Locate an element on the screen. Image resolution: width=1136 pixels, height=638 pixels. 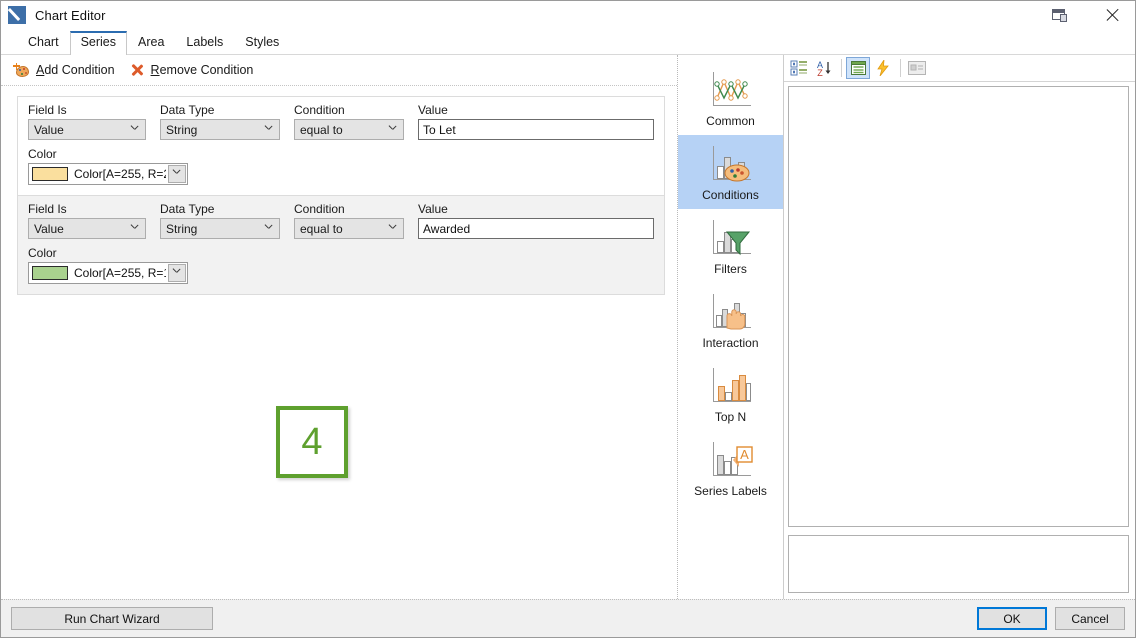
close-icon is located at coordinates (1112, 15).